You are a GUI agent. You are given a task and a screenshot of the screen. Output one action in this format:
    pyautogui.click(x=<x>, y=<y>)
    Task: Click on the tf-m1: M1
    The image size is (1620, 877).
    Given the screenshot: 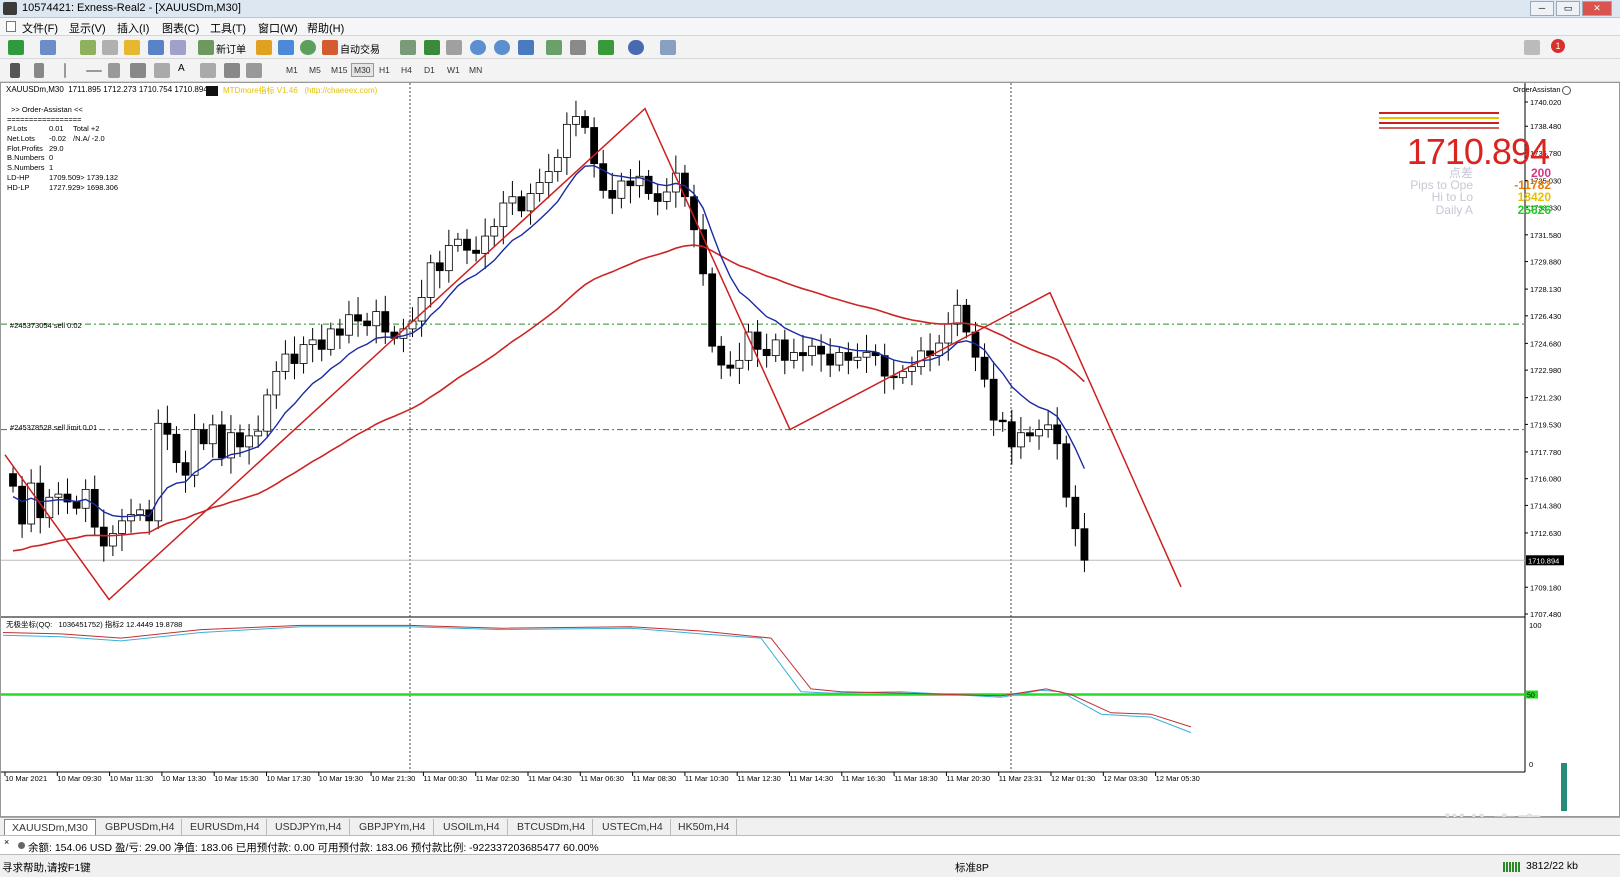 What is the action you would take?
    pyautogui.click(x=292, y=70)
    